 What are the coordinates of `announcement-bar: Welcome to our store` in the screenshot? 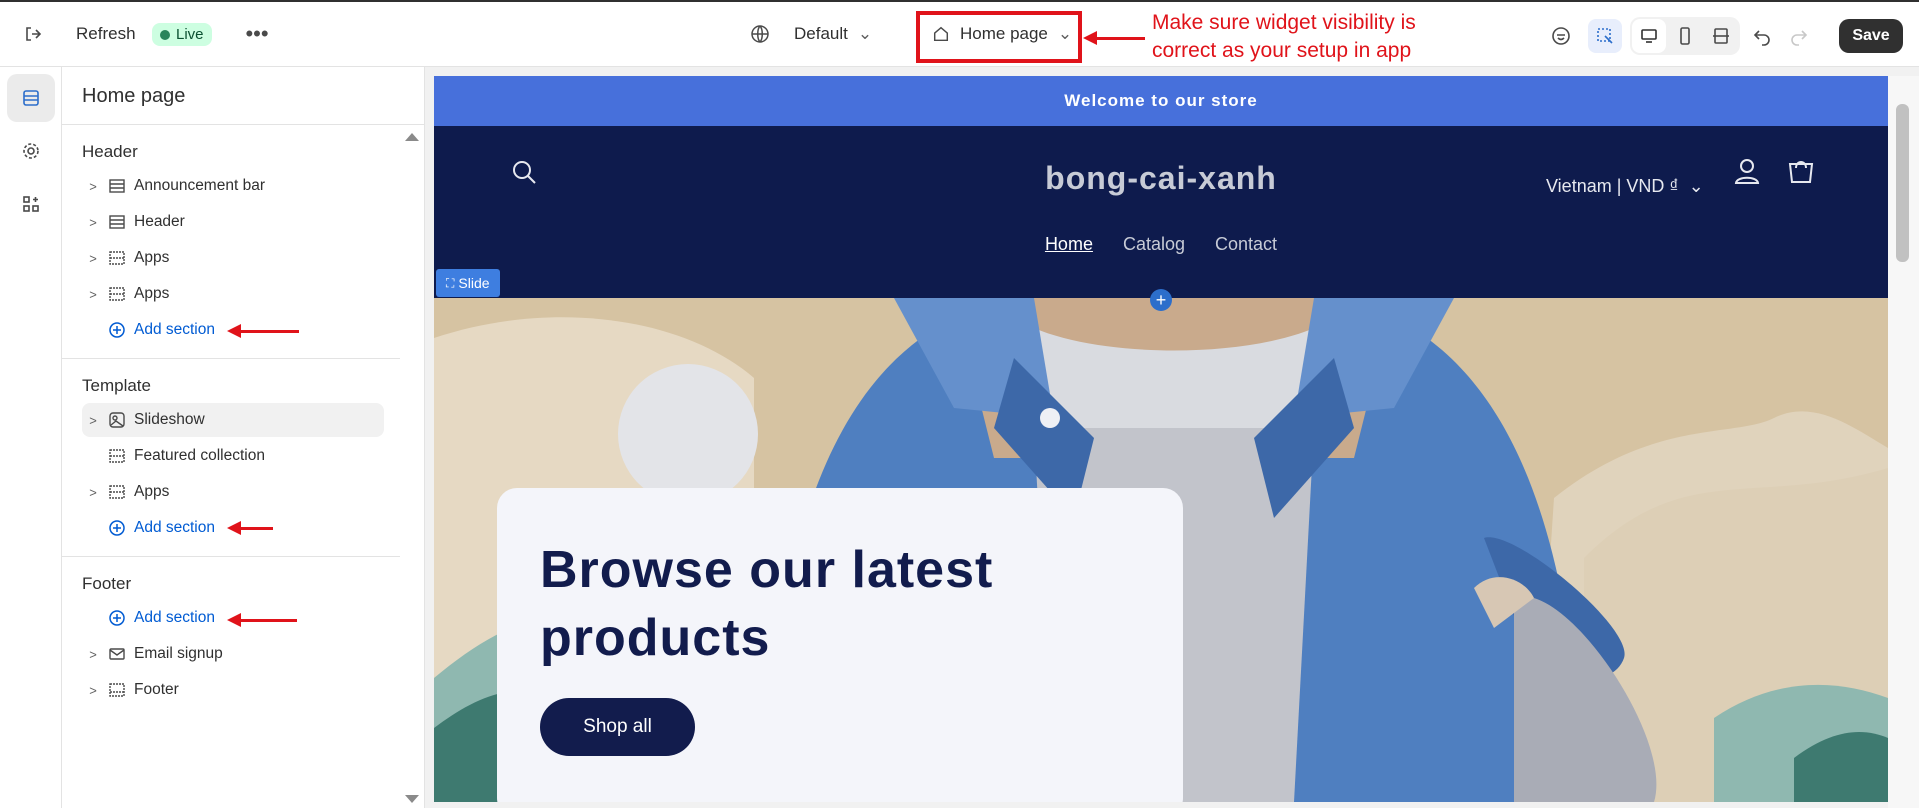 It's located at (1161, 101).